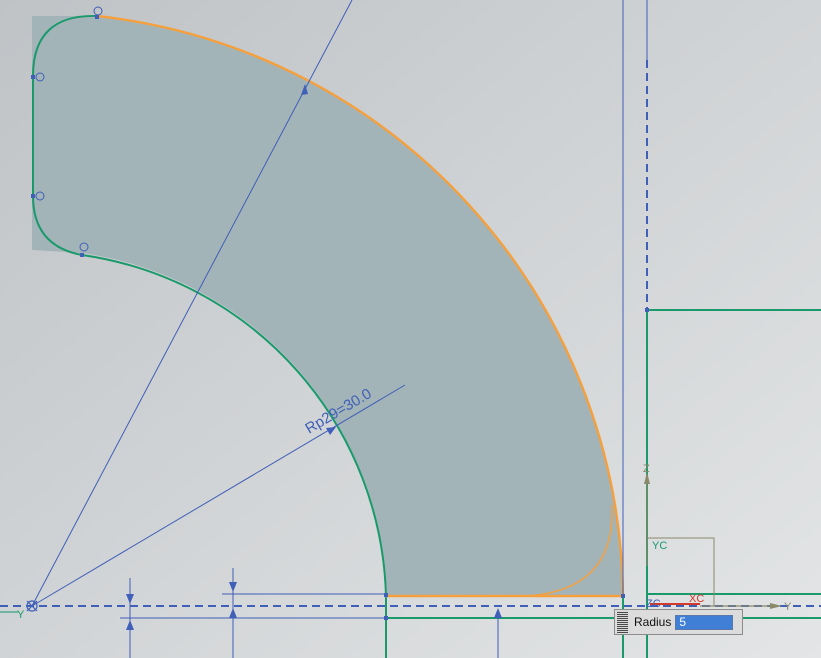  Describe the element at coordinates (659, 546) in the screenshot. I see `axis-label-yc: YC` at that location.